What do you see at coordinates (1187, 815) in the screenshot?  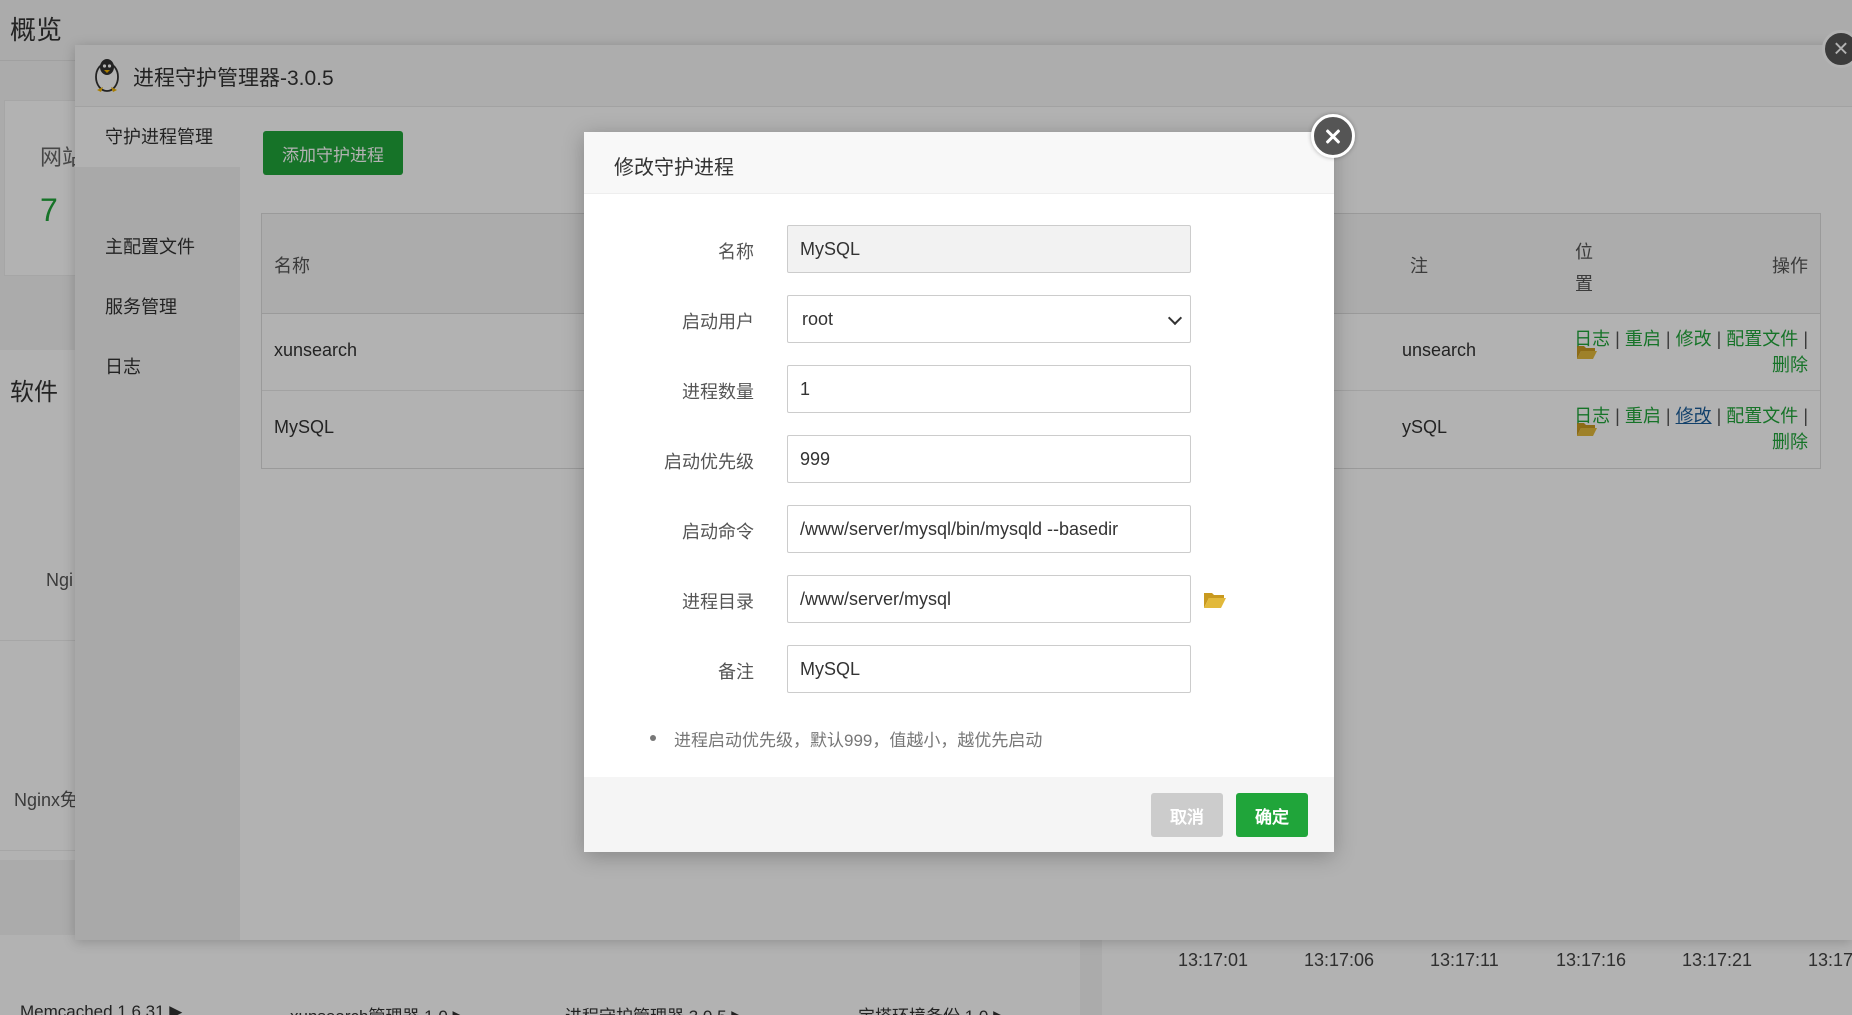 I see `cancel-button: 取消` at bounding box center [1187, 815].